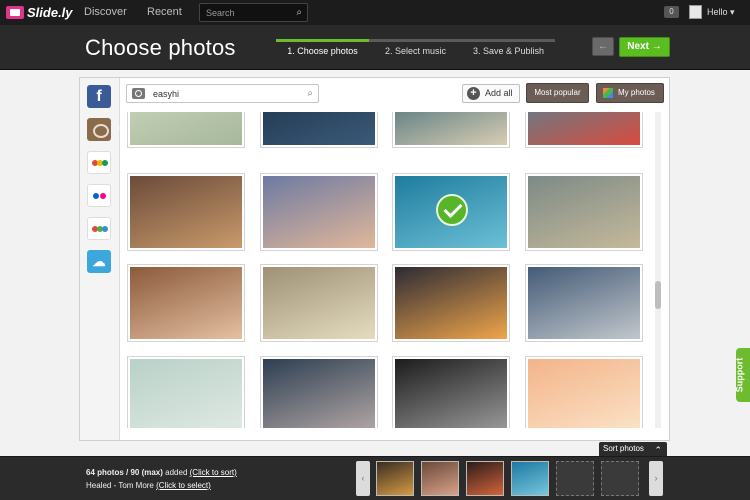 The height and width of the screenshot is (500, 750). What do you see at coordinates (603, 46) in the screenshot?
I see `back-button: ←` at bounding box center [603, 46].